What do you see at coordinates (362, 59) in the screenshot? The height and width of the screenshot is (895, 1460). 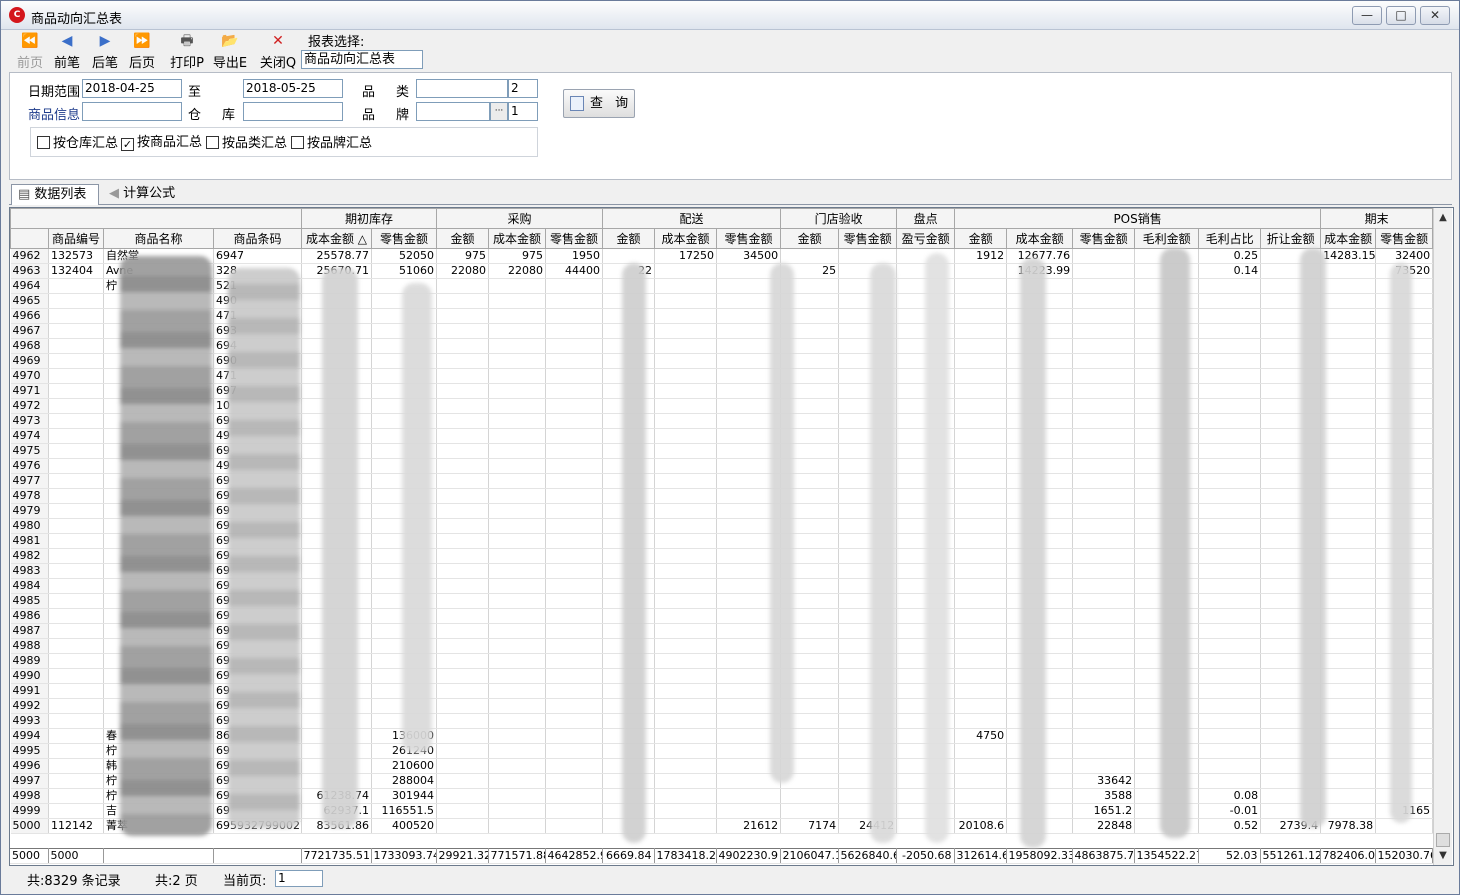 I see `report-select: 商品动向汇总表` at bounding box center [362, 59].